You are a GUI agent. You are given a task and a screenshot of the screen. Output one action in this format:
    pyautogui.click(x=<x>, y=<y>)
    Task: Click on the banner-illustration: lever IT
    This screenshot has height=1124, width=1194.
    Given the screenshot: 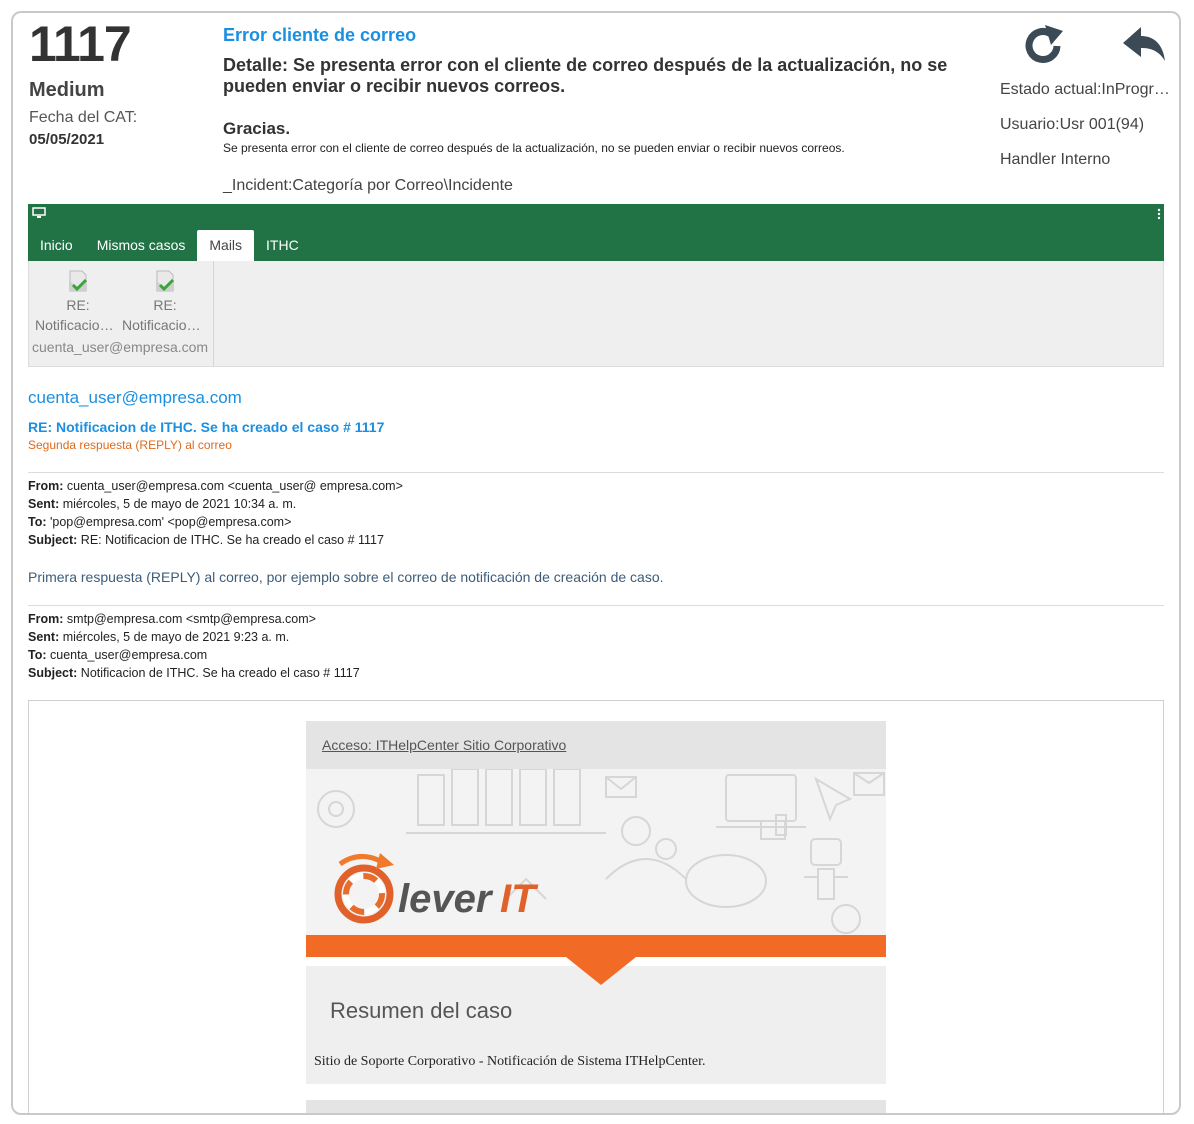 What is the action you would take?
    pyautogui.click(x=601, y=851)
    